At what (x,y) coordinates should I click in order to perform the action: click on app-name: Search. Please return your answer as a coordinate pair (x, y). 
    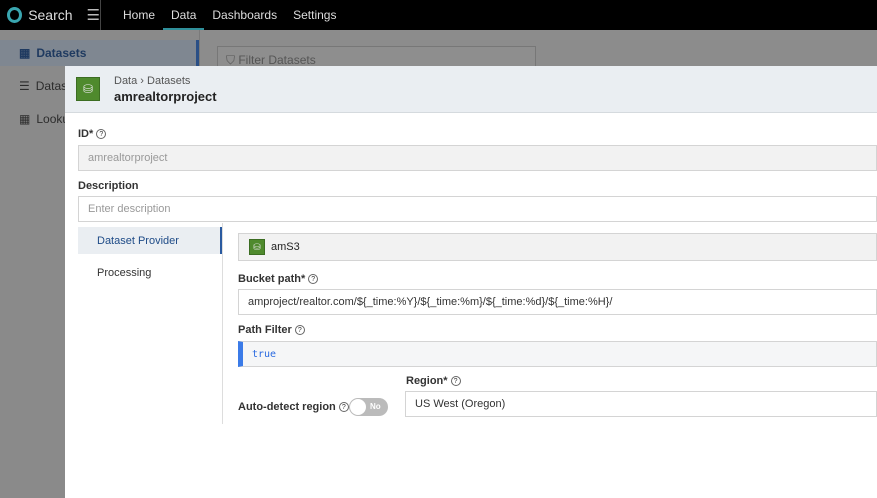
    Looking at the image, I should click on (50, 15).